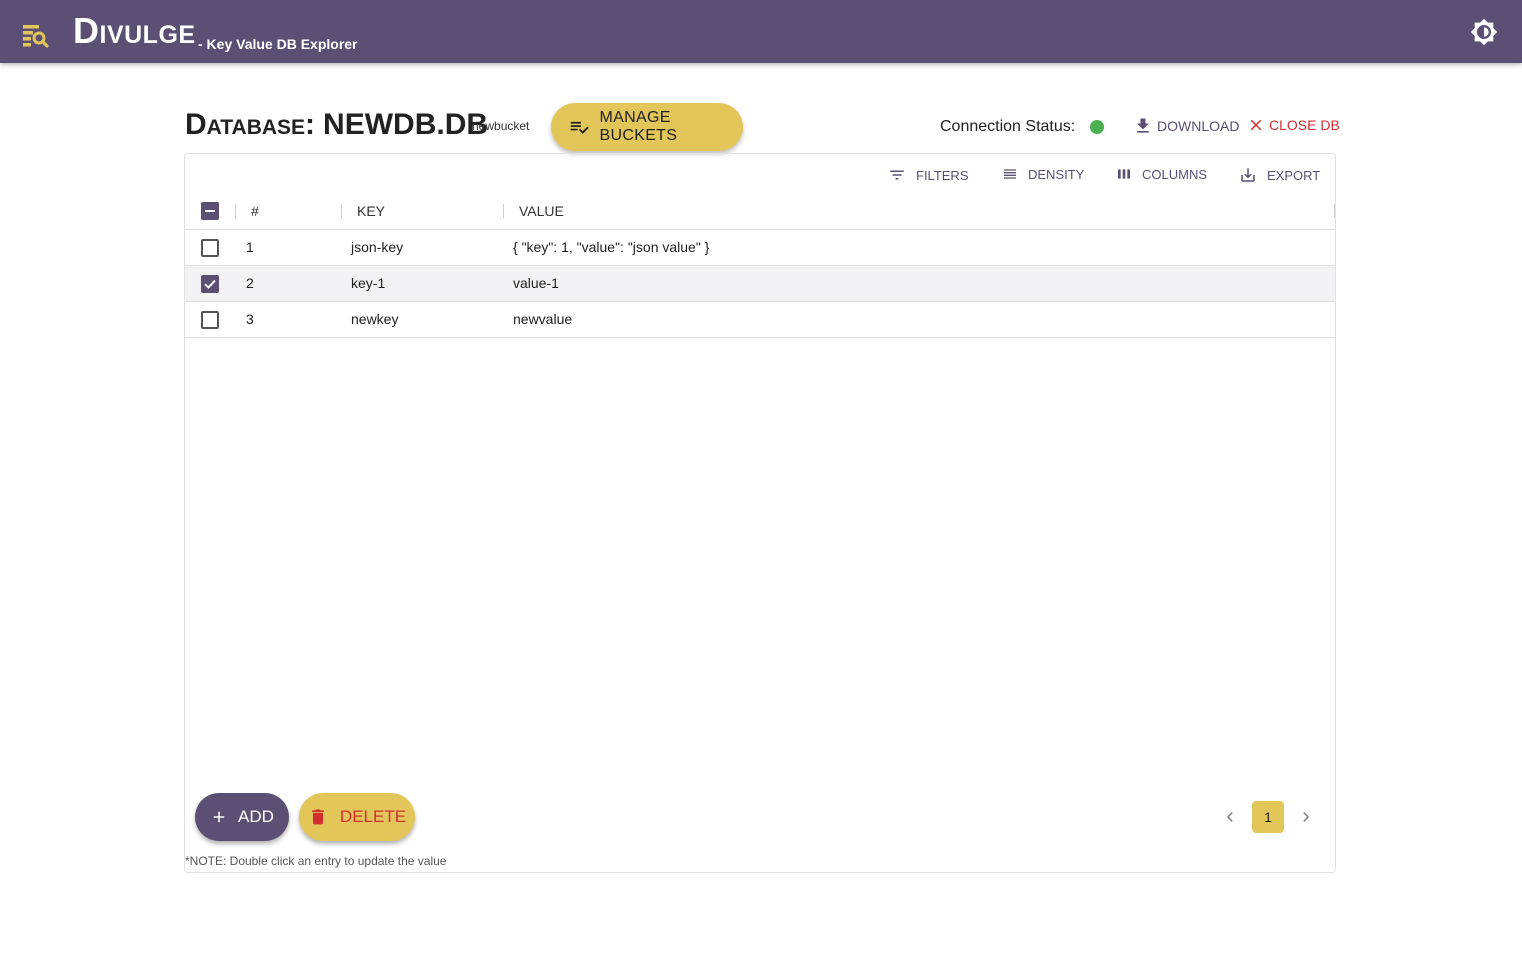  I want to click on cell-value: { "key": 1, "value": "json value" }, so click(611, 247).